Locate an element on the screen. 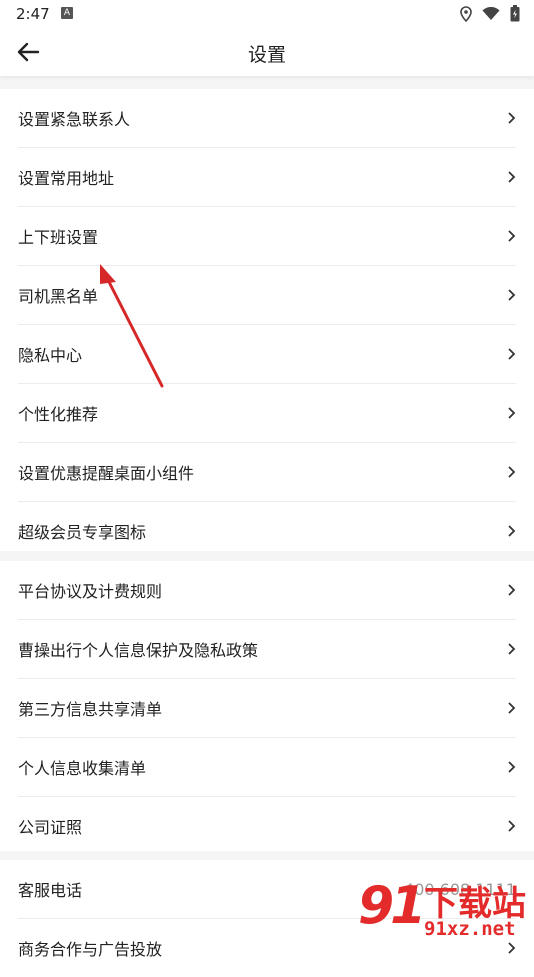 This screenshot has height=977, width=534. location-icon is located at coordinates (466, 13).